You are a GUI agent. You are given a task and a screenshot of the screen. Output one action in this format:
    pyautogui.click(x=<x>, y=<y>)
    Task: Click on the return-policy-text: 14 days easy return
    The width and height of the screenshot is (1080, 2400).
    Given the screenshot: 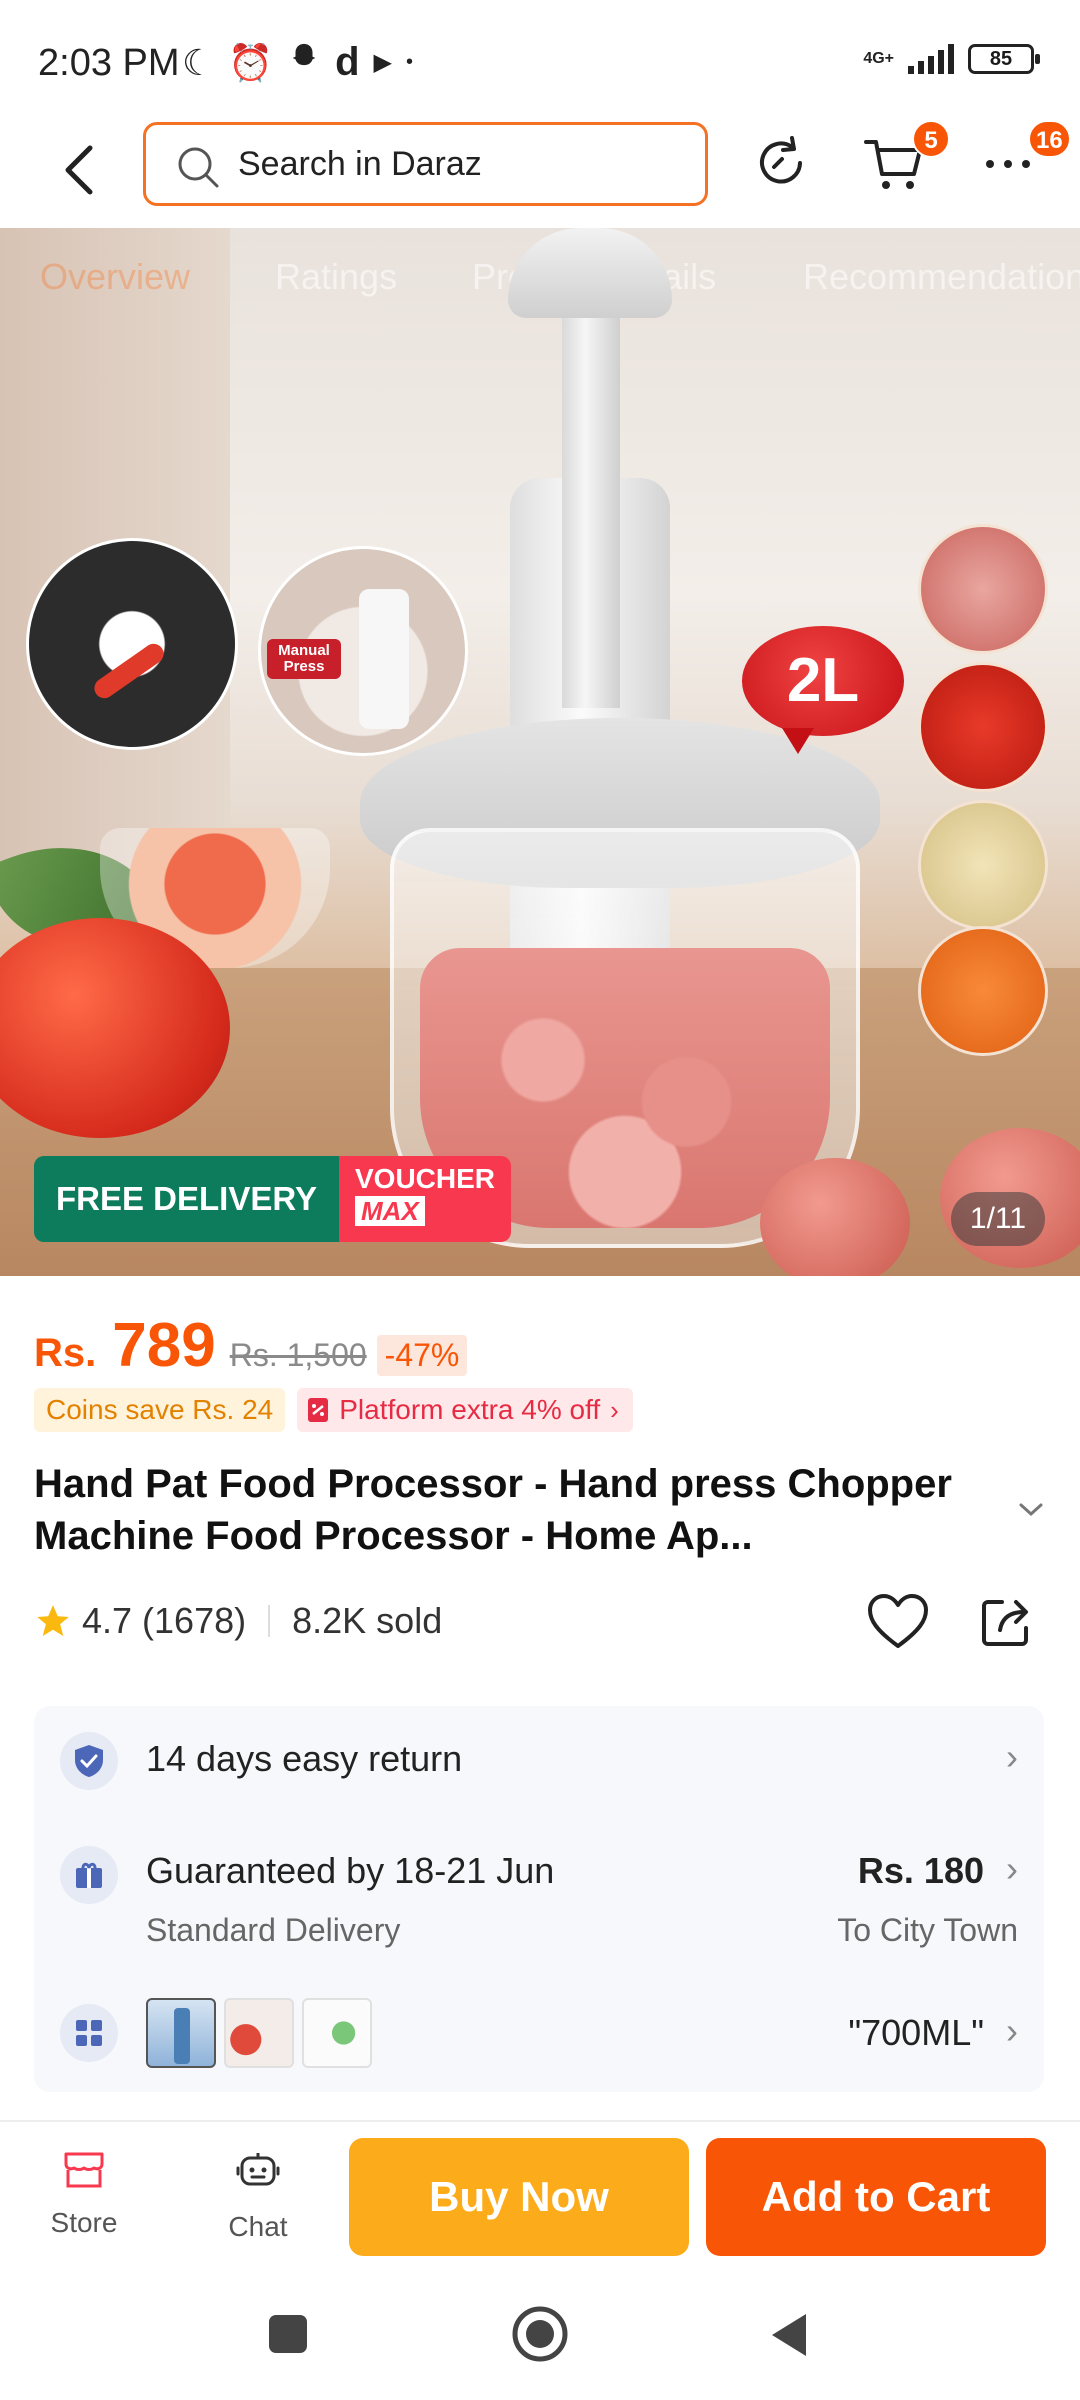 What is the action you would take?
    pyautogui.click(x=304, y=1758)
    